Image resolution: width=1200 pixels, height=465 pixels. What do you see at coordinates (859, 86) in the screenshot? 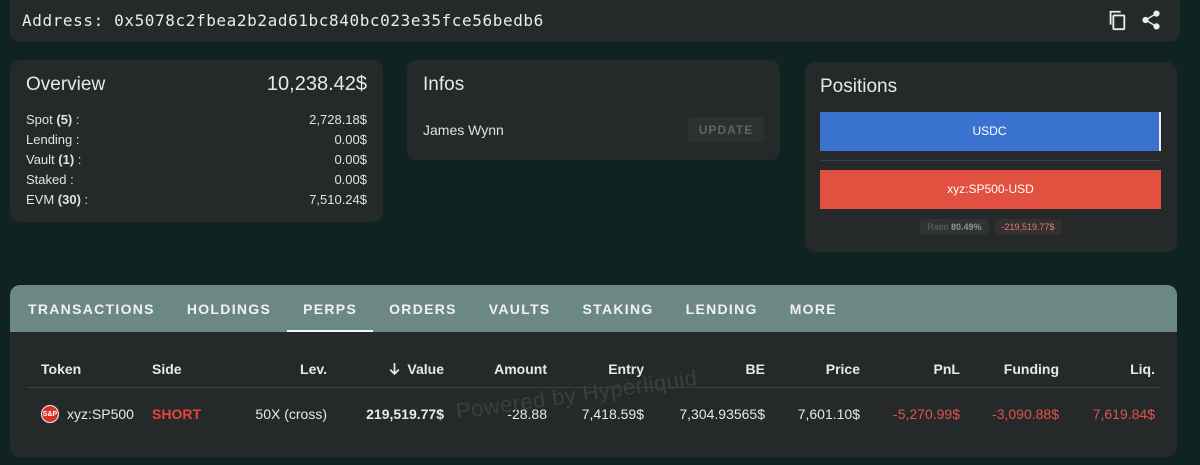
I see `positions-title: Positions` at bounding box center [859, 86].